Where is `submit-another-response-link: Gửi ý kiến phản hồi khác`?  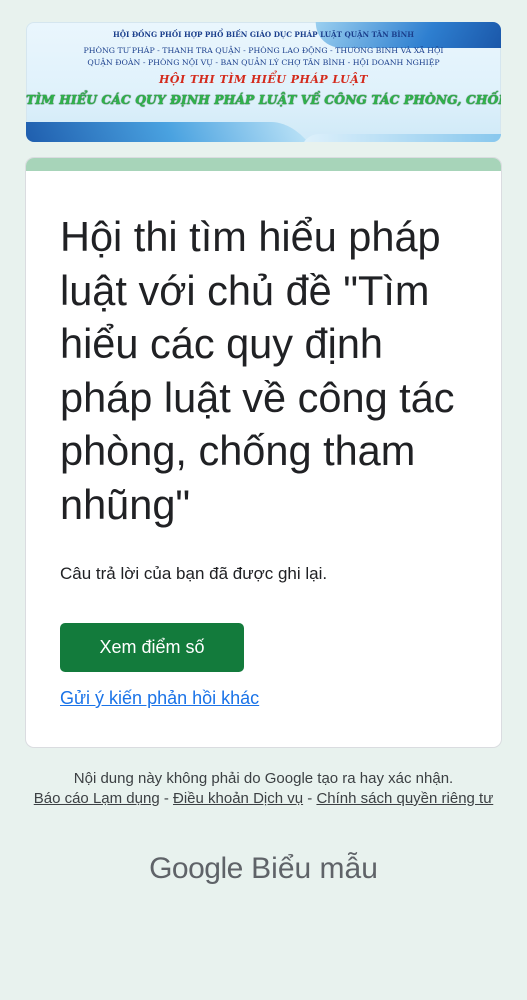
submit-another-response-link: Gửi ý kiến phản hồi khác is located at coordinates (159, 698).